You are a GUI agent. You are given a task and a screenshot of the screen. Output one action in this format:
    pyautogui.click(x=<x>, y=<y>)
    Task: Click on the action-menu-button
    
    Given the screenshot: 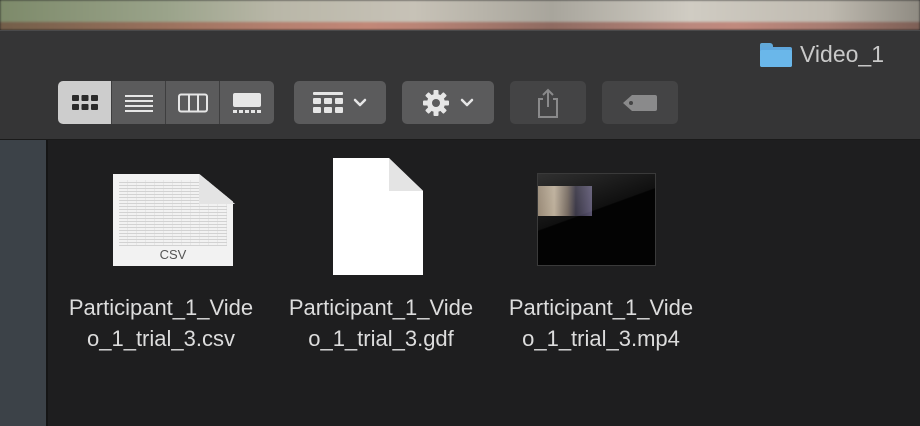 What is the action you would take?
    pyautogui.click(x=448, y=102)
    